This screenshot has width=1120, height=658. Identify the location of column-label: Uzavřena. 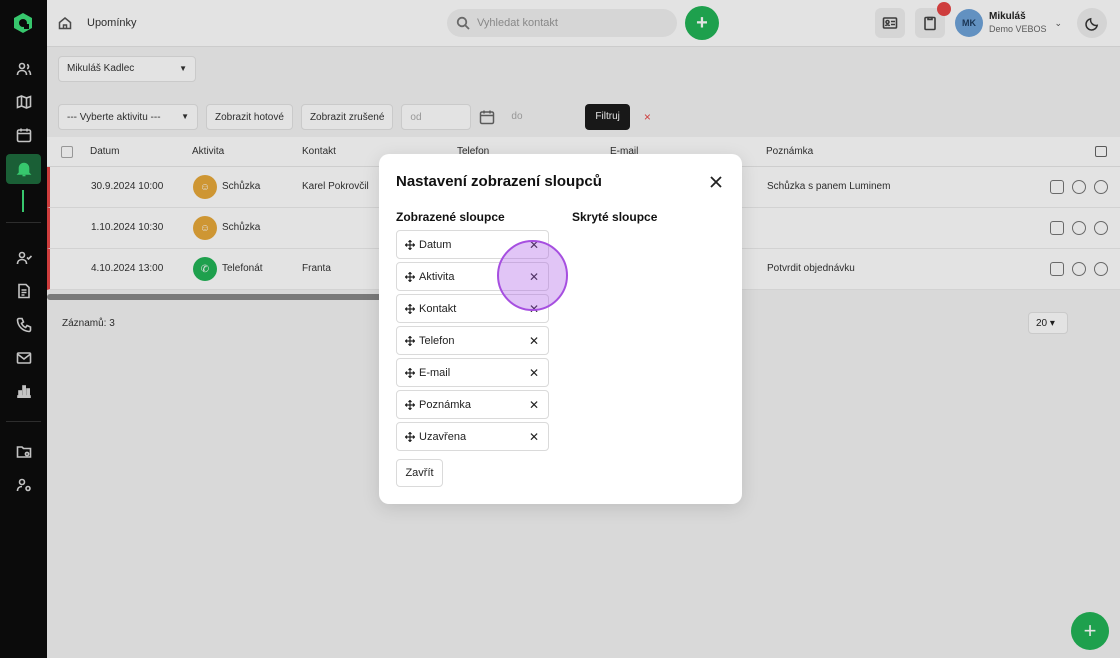
(443, 436).